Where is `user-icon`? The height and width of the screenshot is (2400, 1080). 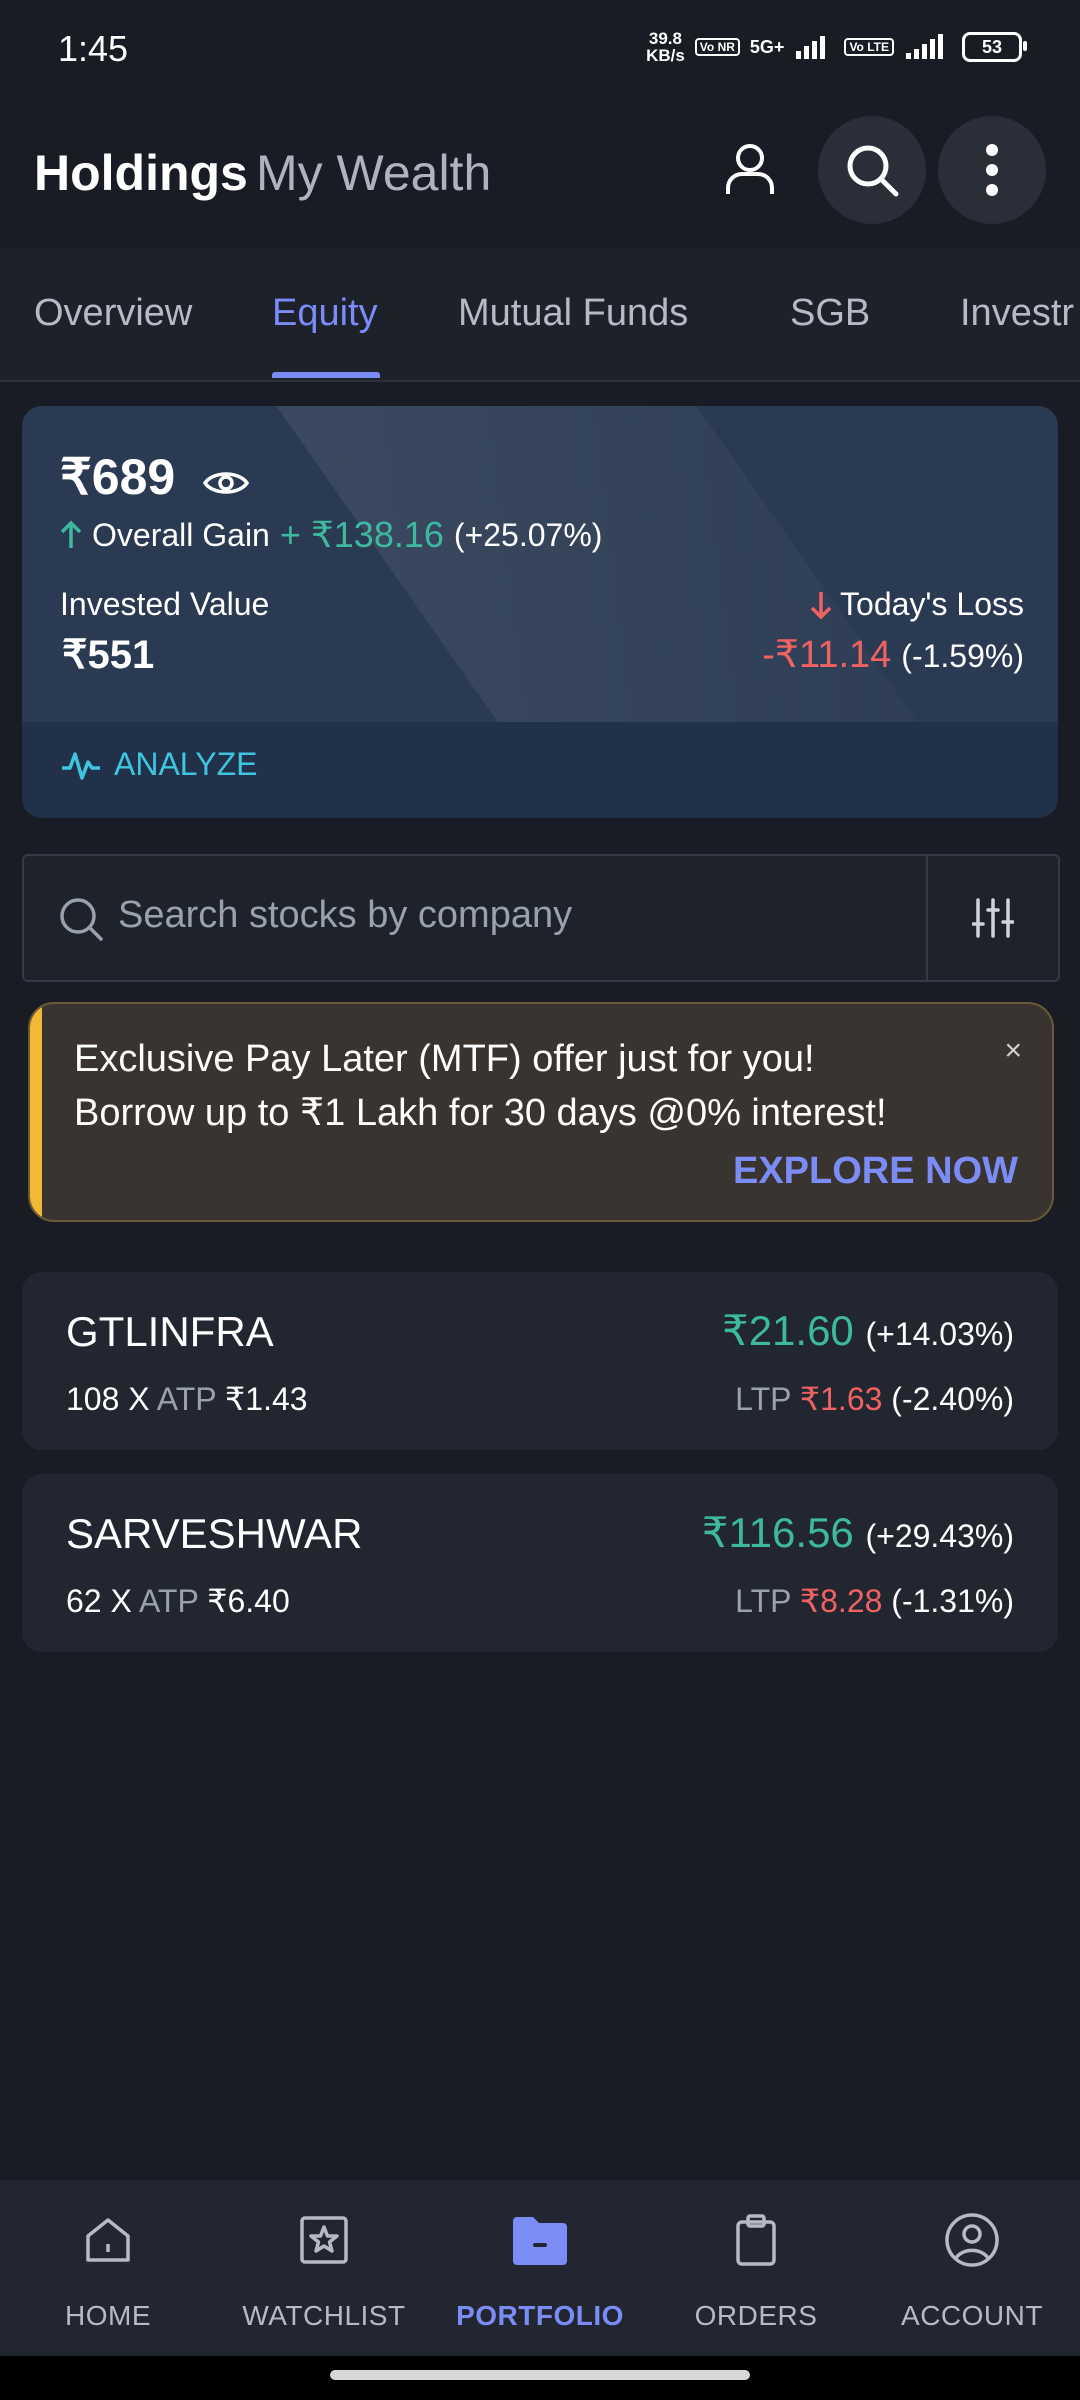 user-icon is located at coordinates (750, 169).